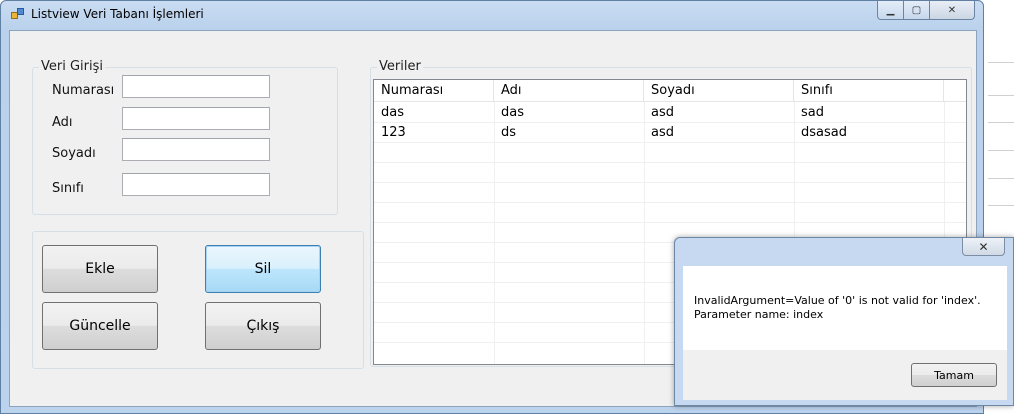 This screenshot has height=414, width=1014. I want to click on cell-ad: das, so click(512, 112).